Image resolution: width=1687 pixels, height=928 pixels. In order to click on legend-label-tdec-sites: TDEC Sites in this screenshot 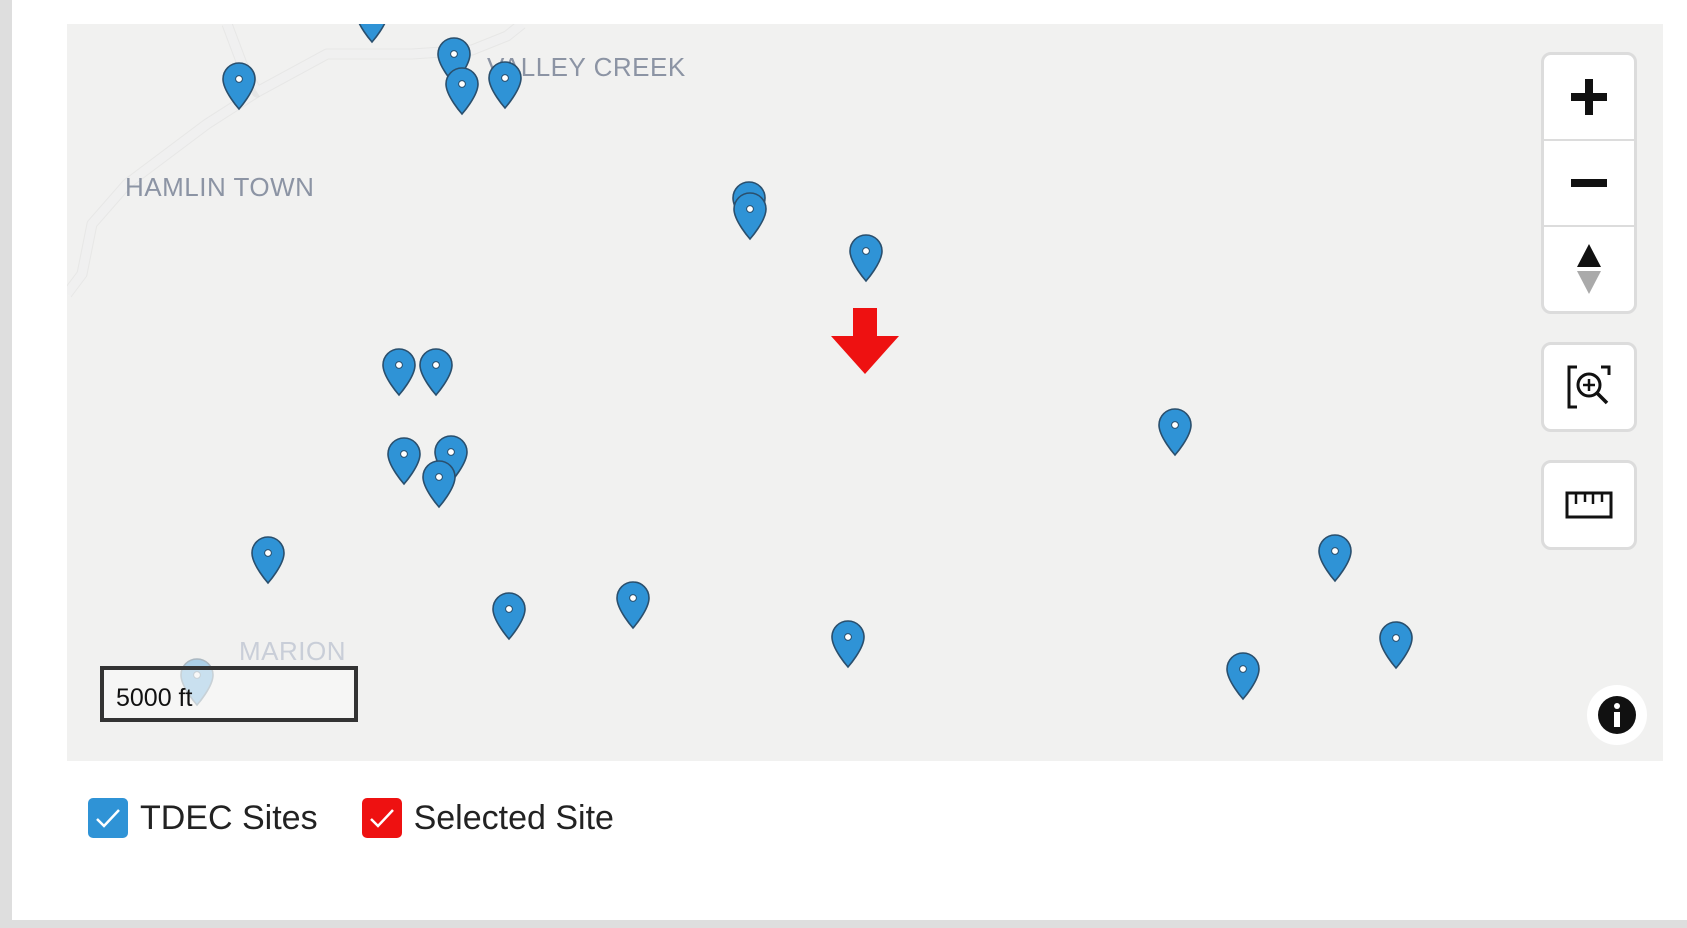, I will do `click(229, 817)`.